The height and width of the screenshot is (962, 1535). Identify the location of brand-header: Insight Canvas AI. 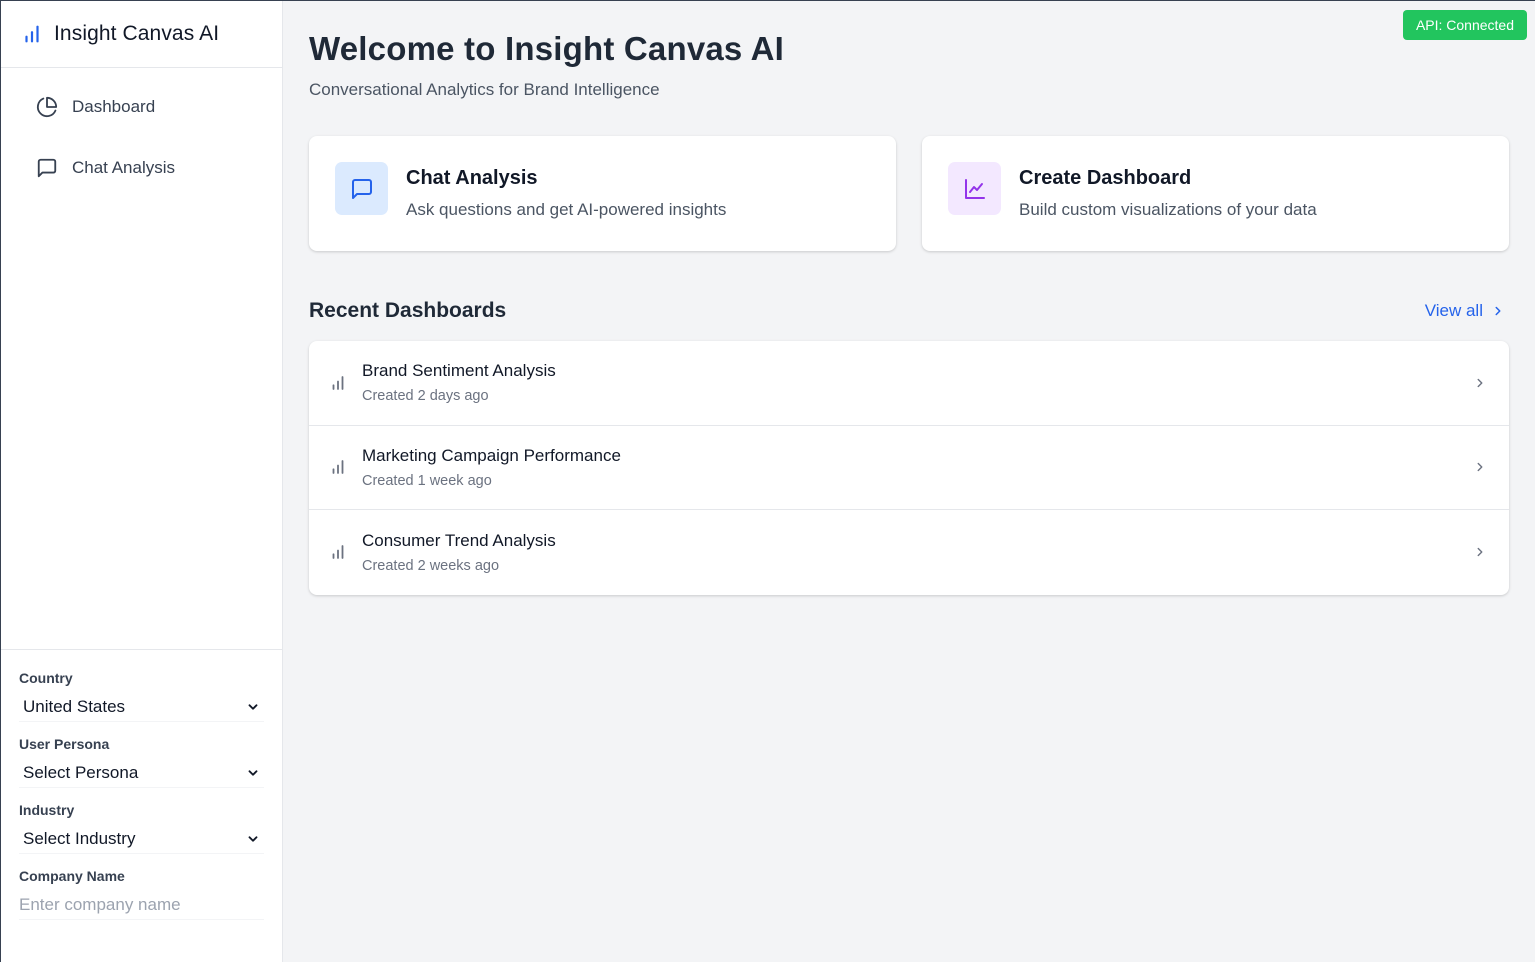
(141, 34).